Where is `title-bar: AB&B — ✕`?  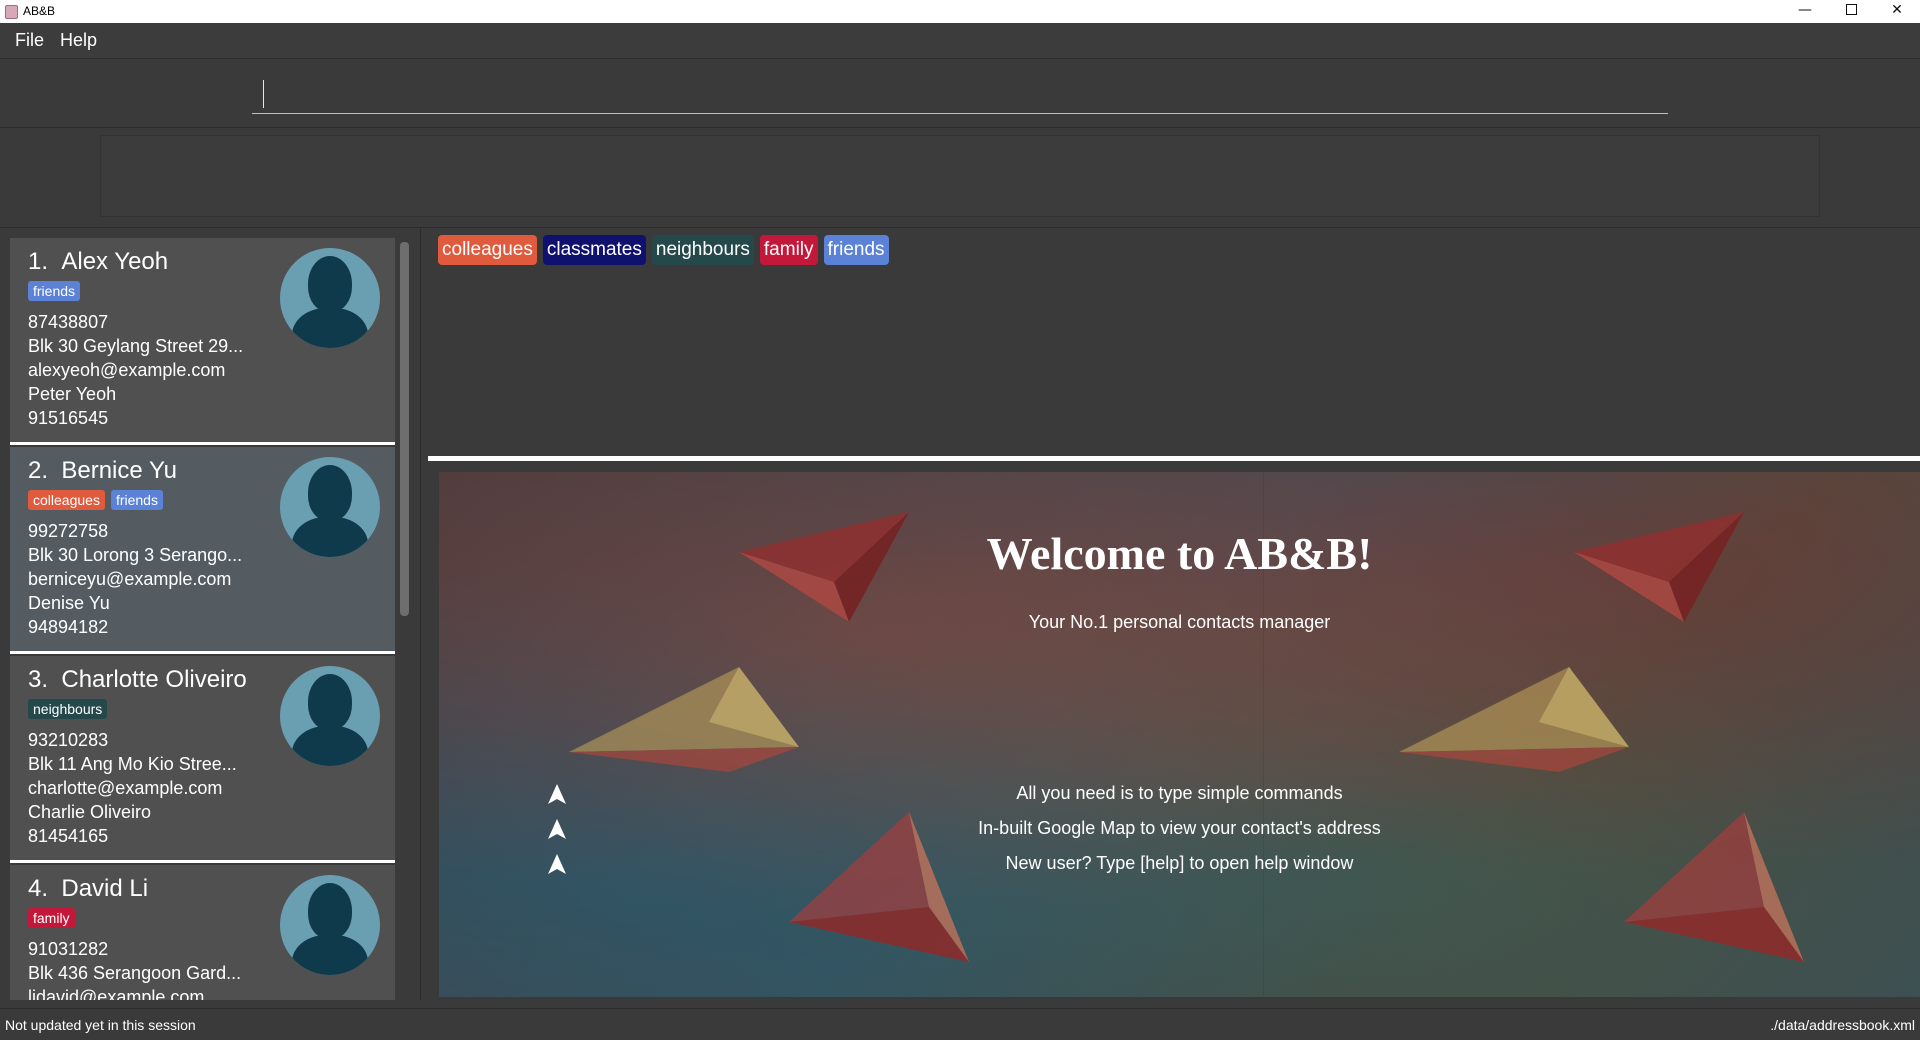 title-bar: AB&B — ✕ is located at coordinates (960, 11).